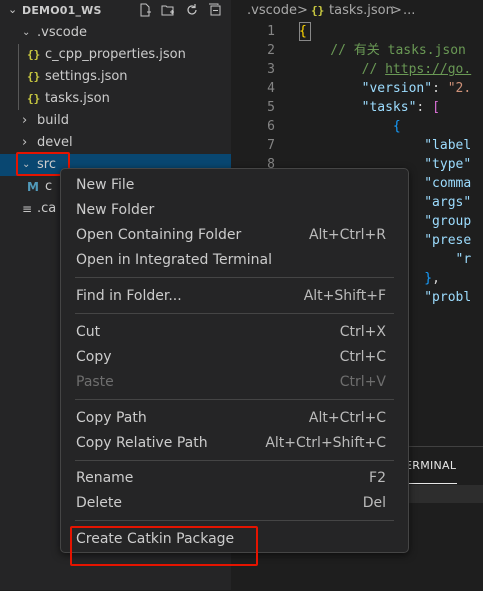 This screenshot has height=591, width=483. Describe the element at coordinates (361, 11) in the screenshot. I see `breadcrumb-file: tasks.json` at that location.